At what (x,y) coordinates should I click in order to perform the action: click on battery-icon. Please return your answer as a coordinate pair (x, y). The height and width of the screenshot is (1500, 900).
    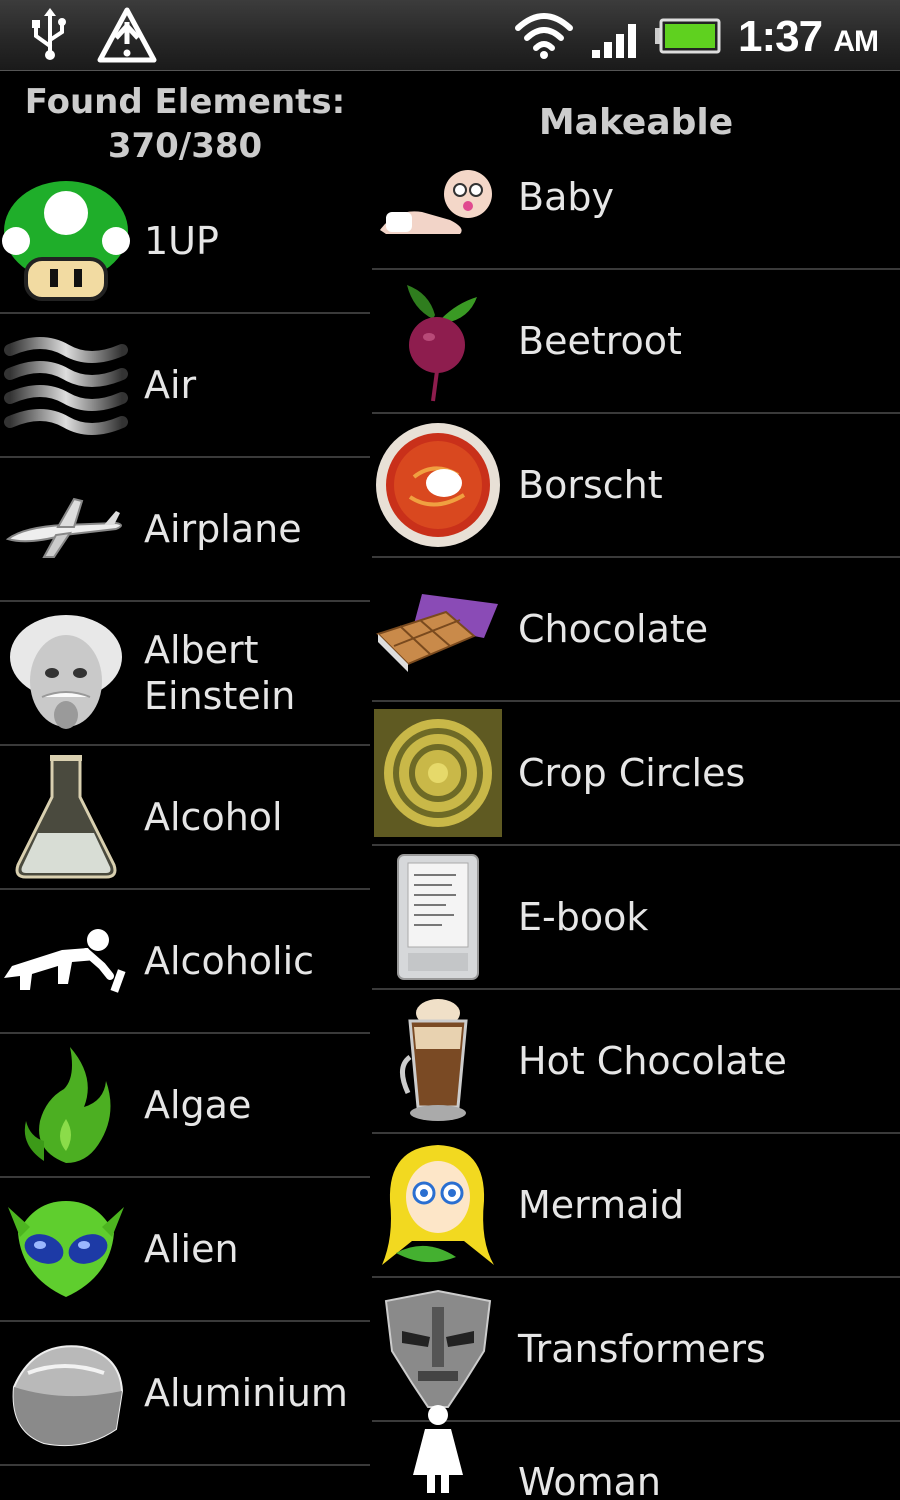
    Looking at the image, I should click on (688, 38).